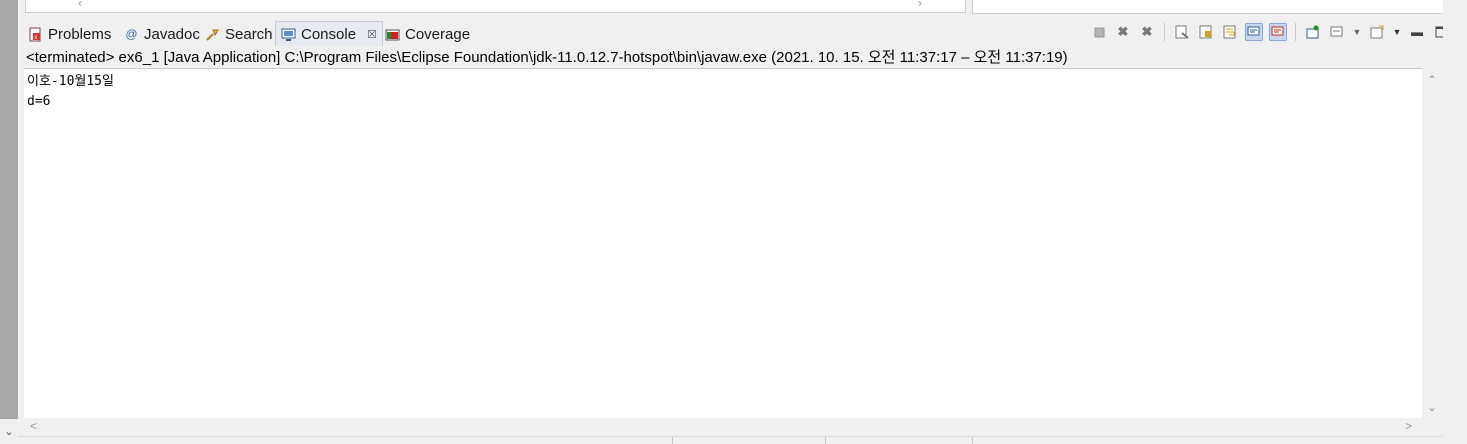  I want to click on tab-javadoc: @ Javadoc, so click(162, 34).